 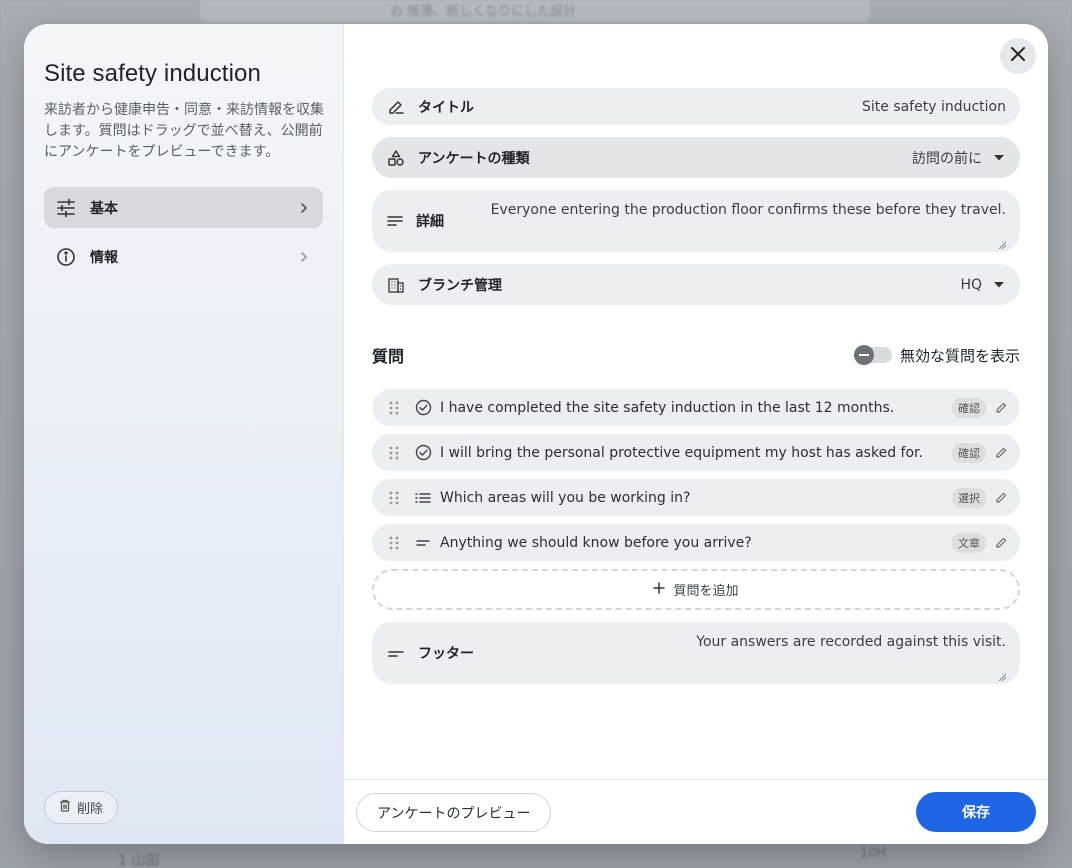 What do you see at coordinates (454, 812) in the screenshot?
I see `preview-survey-button: アンケートのプレビュー` at bounding box center [454, 812].